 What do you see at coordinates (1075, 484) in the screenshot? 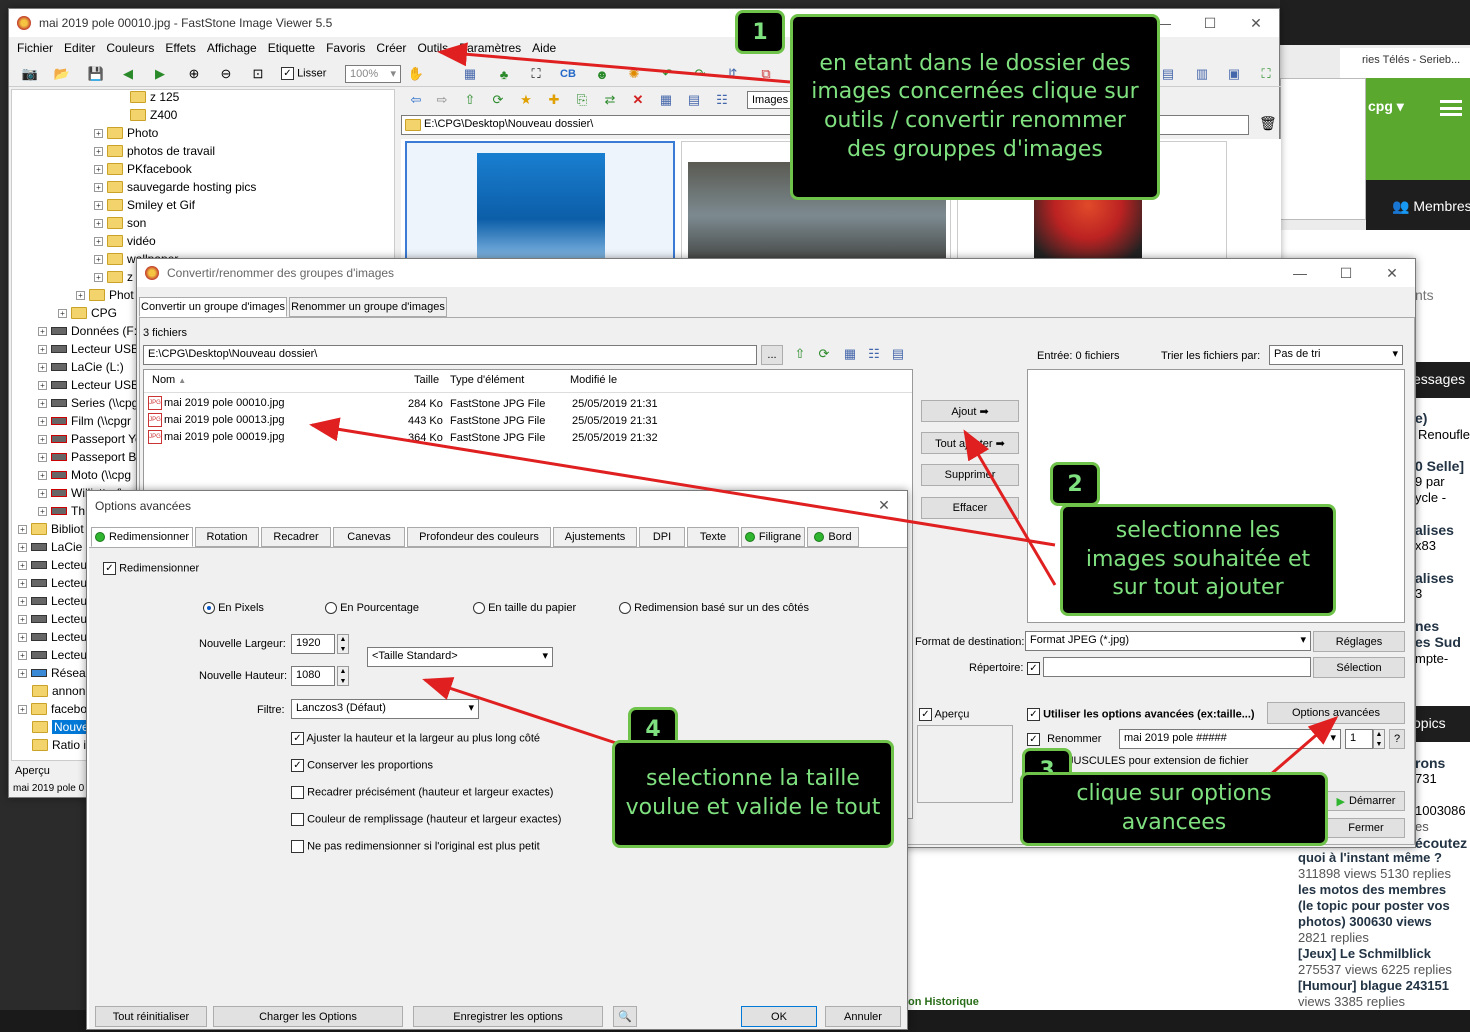
I see `callout-number-2: 2` at bounding box center [1075, 484].